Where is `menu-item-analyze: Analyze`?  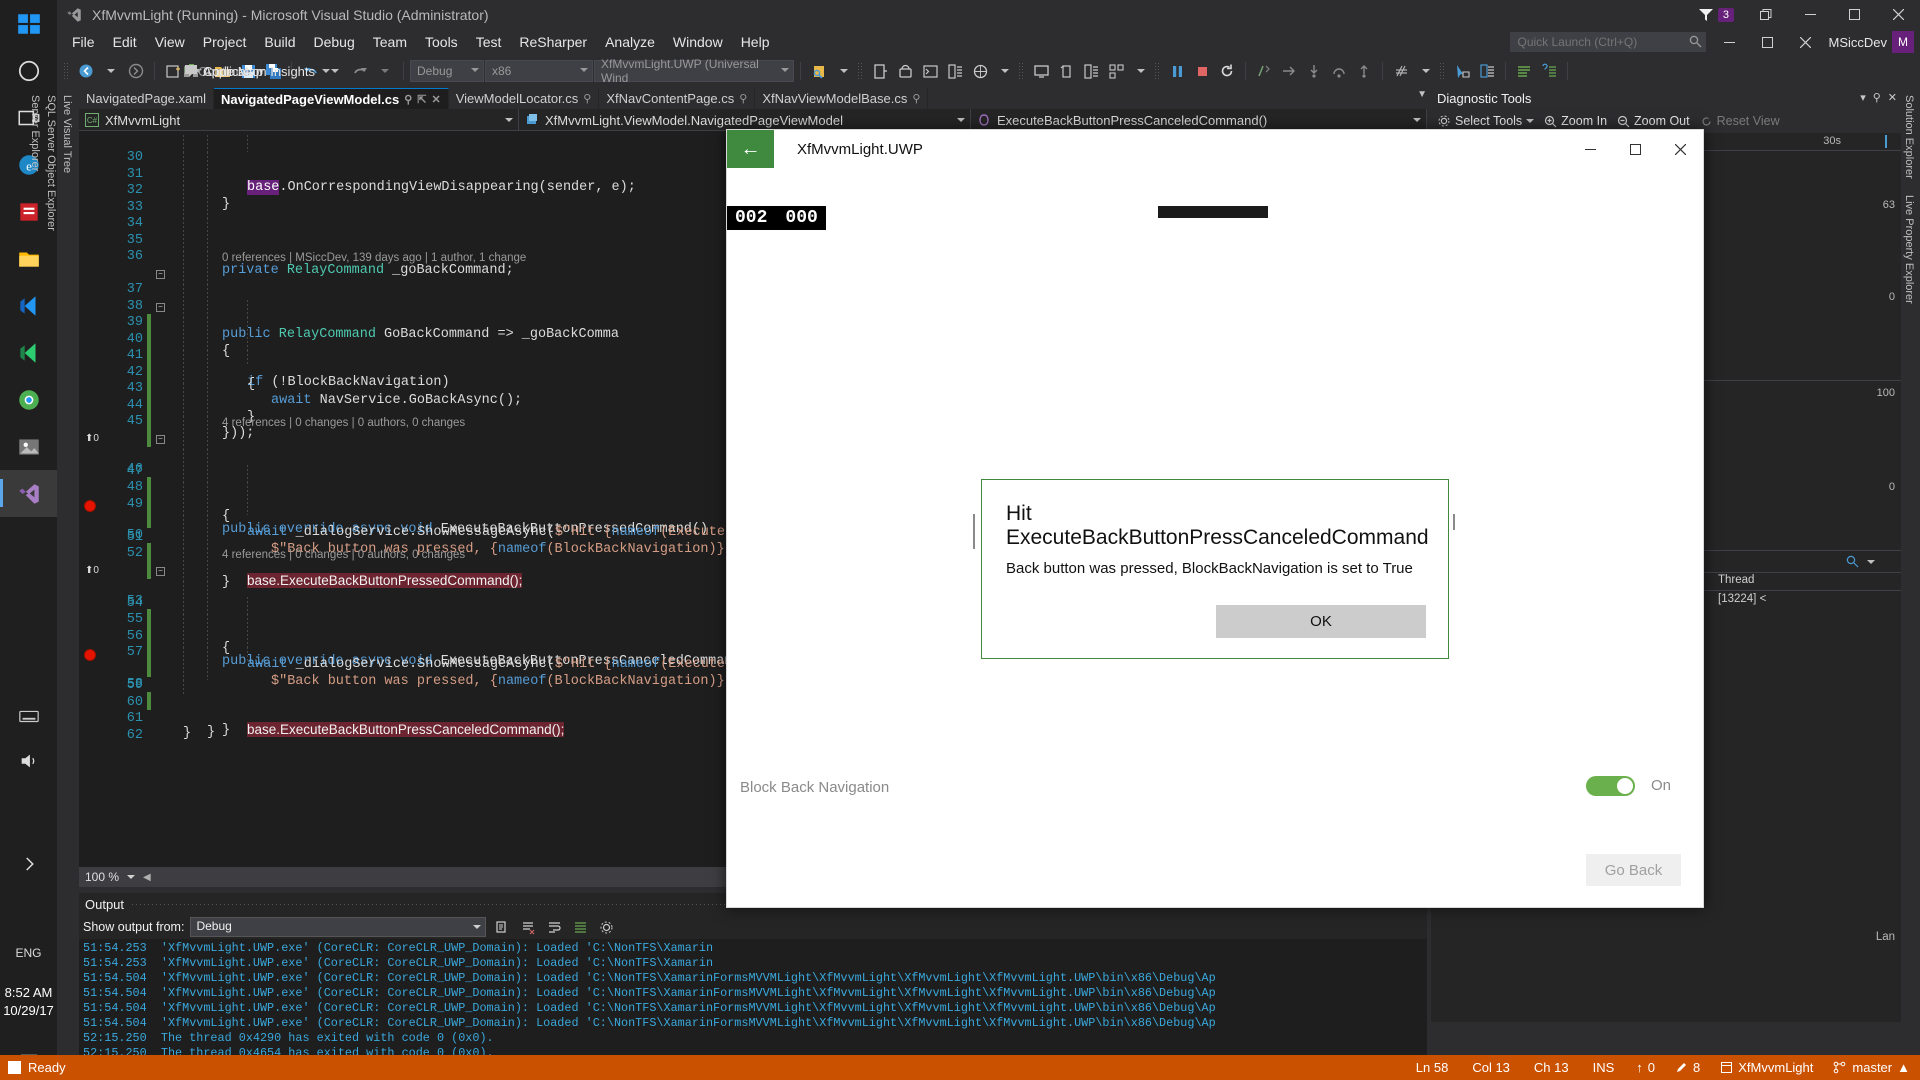
menu-item-analyze: Analyze is located at coordinates (630, 42).